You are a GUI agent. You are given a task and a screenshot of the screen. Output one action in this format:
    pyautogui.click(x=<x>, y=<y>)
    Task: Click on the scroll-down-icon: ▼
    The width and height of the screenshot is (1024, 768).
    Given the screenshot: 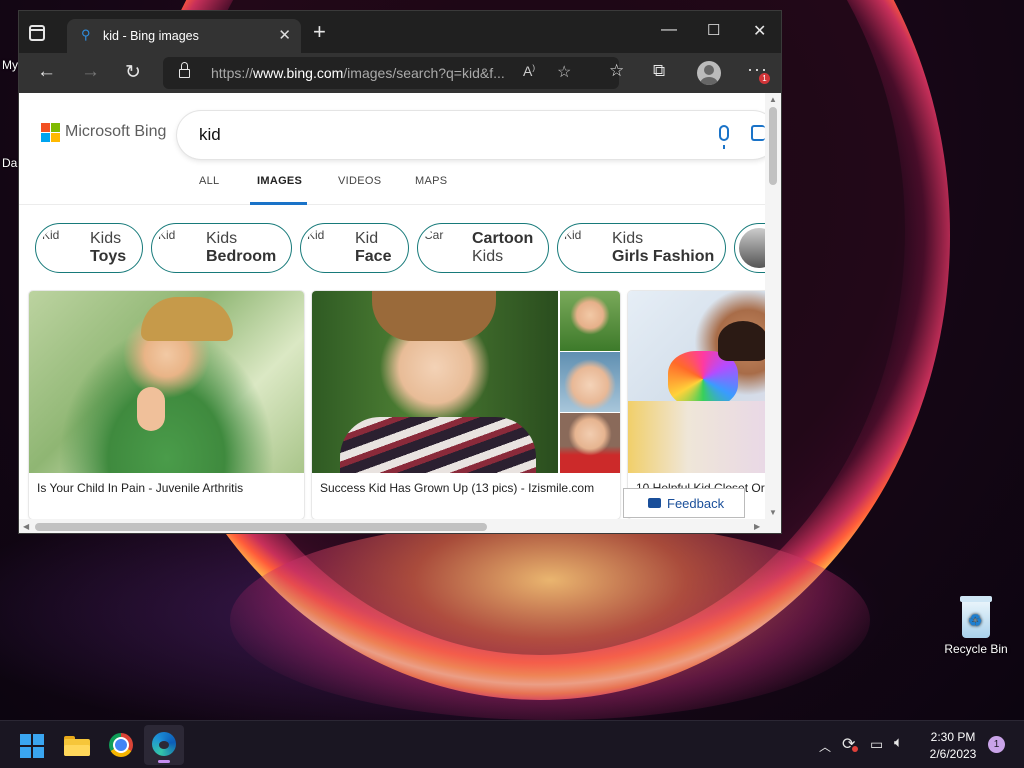 What is the action you would take?
    pyautogui.click(x=773, y=512)
    